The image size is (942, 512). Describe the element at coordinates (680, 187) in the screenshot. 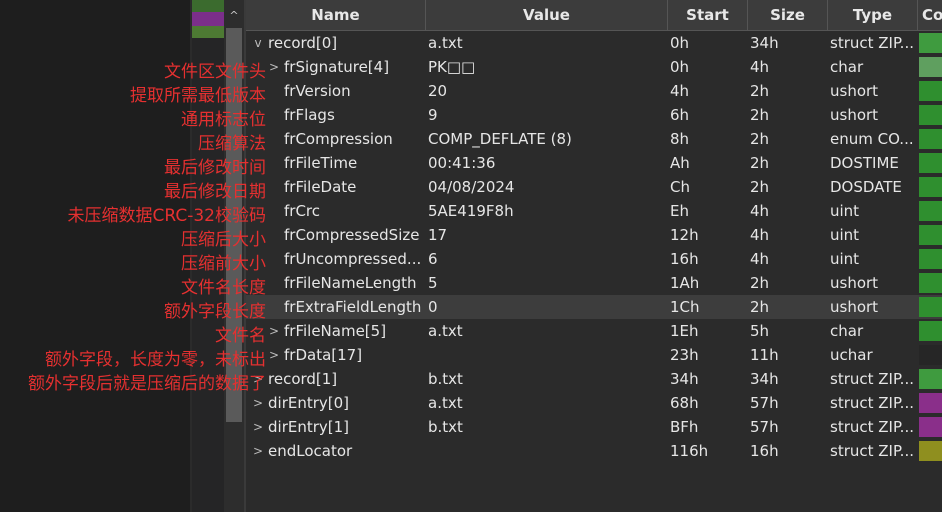

I see `cell-start: Ch` at that location.